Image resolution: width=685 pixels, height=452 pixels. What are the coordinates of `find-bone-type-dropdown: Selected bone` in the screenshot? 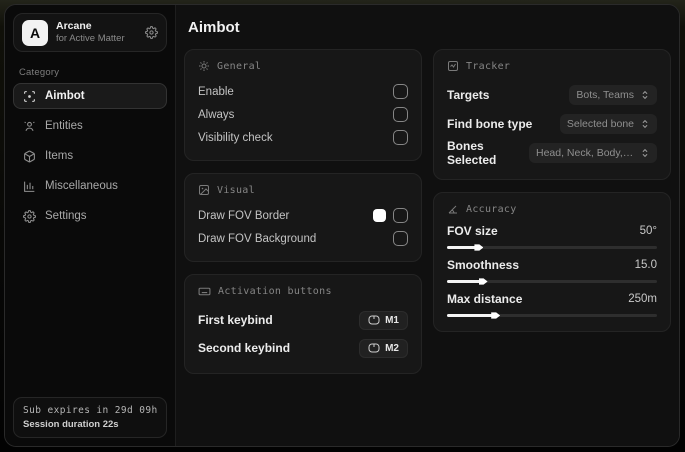 It's located at (608, 123).